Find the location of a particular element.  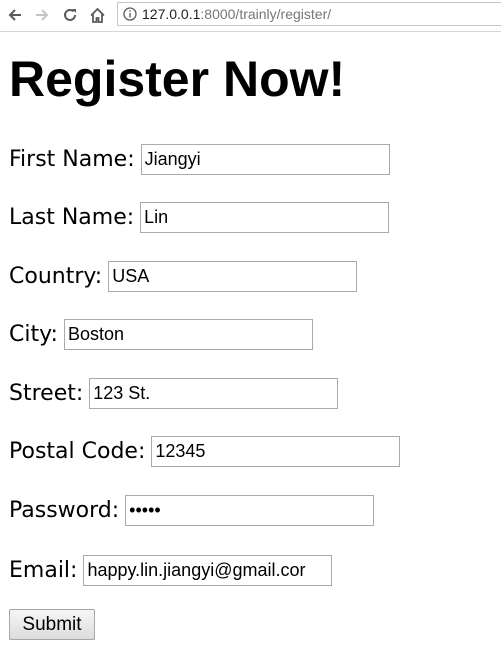

forward-arrow-icon is located at coordinates (42, 15).